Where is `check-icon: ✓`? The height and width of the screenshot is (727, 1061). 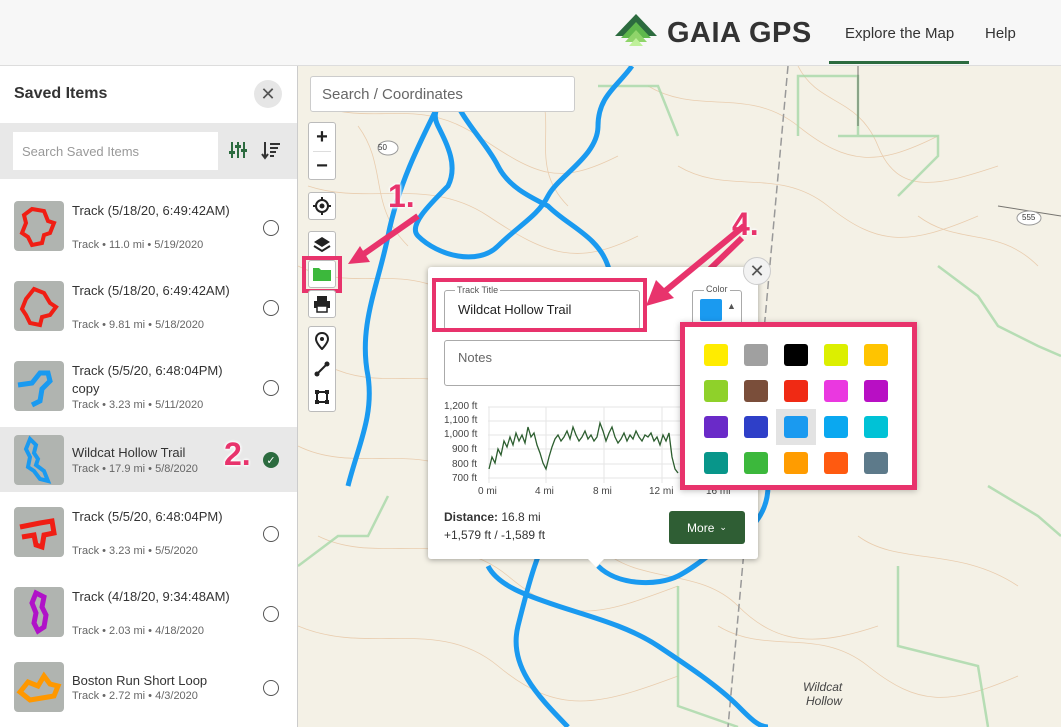 check-icon: ✓ is located at coordinates (271, 460).